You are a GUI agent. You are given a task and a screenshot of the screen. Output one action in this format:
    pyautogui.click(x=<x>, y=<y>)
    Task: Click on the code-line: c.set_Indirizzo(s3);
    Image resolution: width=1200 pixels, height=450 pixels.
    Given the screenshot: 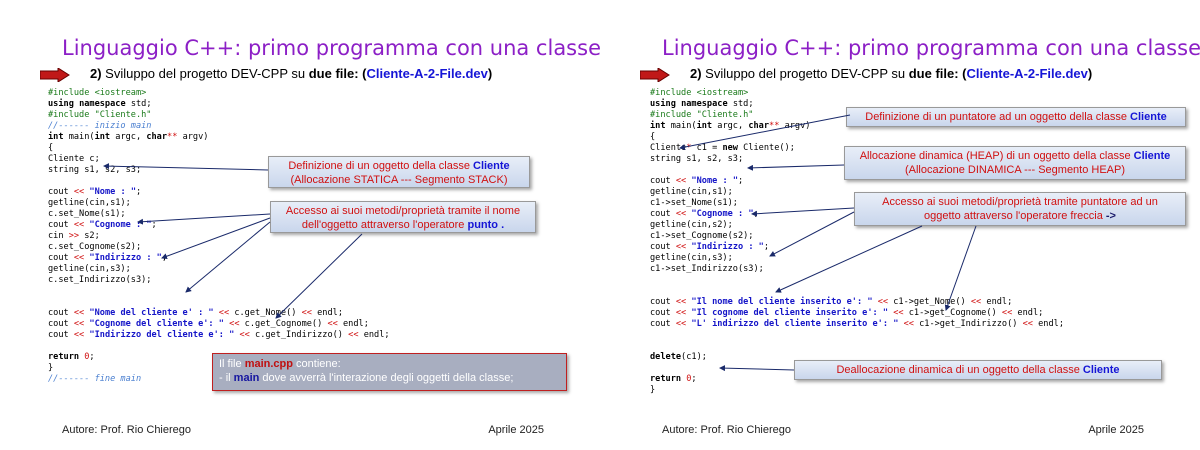 What is the action you would take?
    pyautogui.click(x=100, y=280)
    